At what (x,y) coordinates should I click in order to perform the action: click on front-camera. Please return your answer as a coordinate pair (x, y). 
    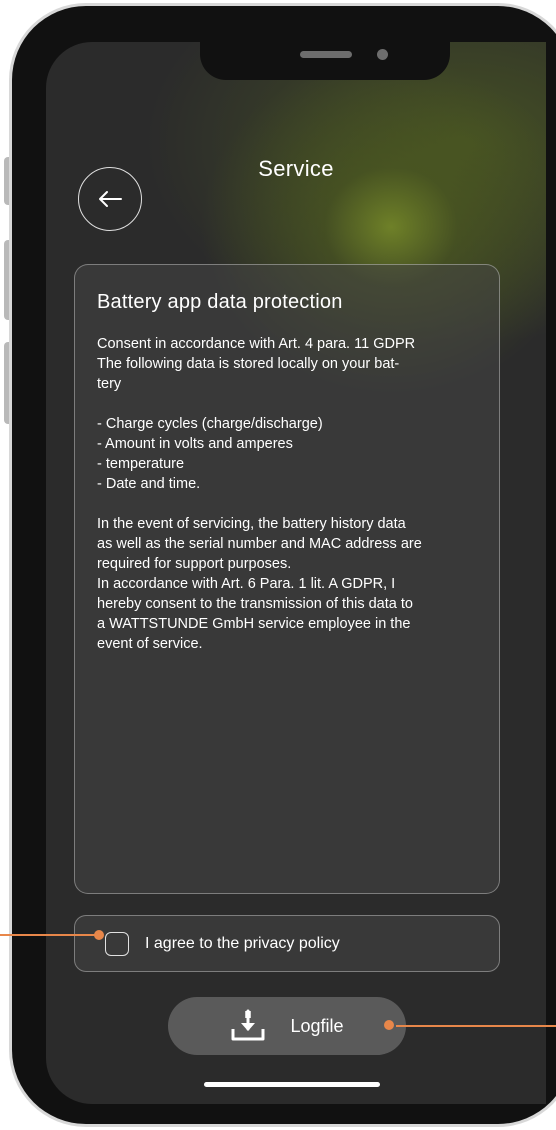
    Looking at the image, I should click on (382, 54).